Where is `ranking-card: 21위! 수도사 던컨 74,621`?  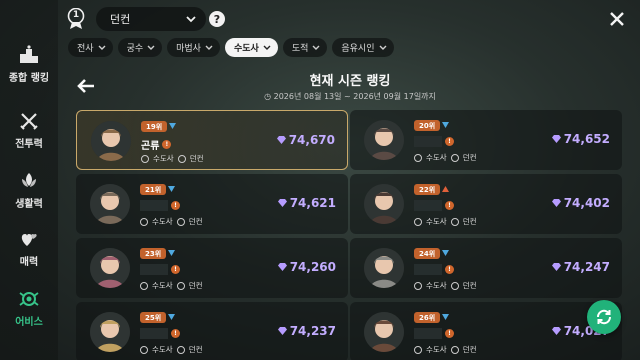 ranking-card: 21위! 수도사 던컨 74,621 is located at coordinates (212, 204).